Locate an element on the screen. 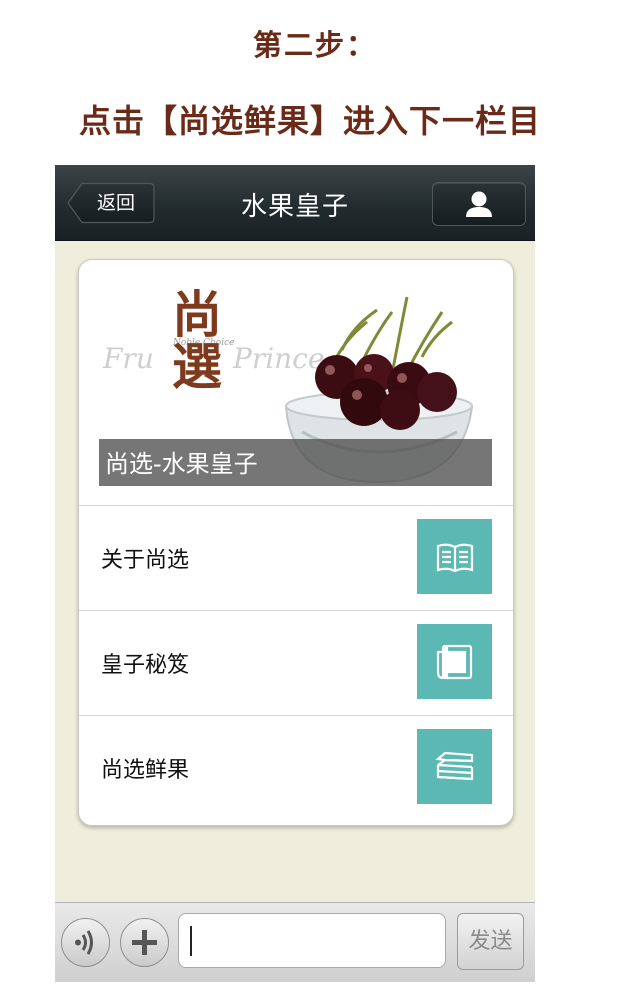 The image size is (620, 1000). menu-item-label: 皇子秘笈 is located at coordinates (145, 665).